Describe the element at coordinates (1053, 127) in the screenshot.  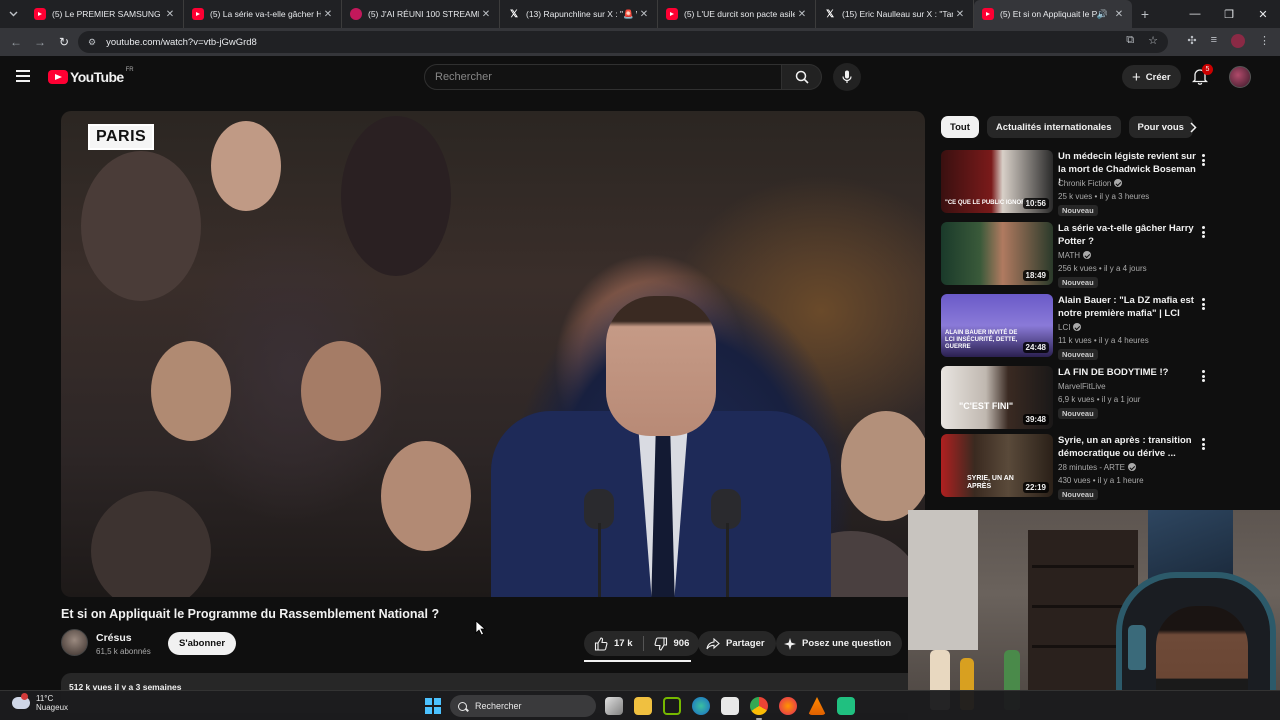
I see `chip-actualites-internationales: Actualités internationales` at that location.